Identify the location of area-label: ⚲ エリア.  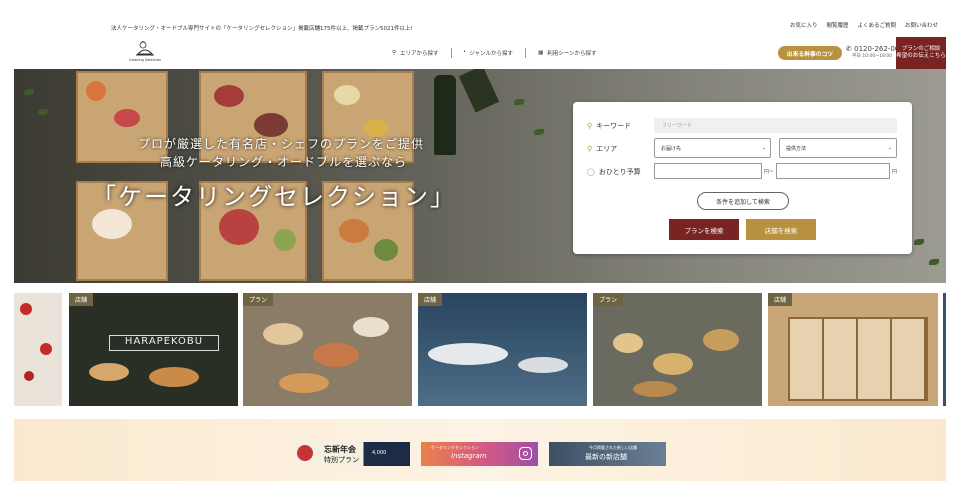
(602, 149).